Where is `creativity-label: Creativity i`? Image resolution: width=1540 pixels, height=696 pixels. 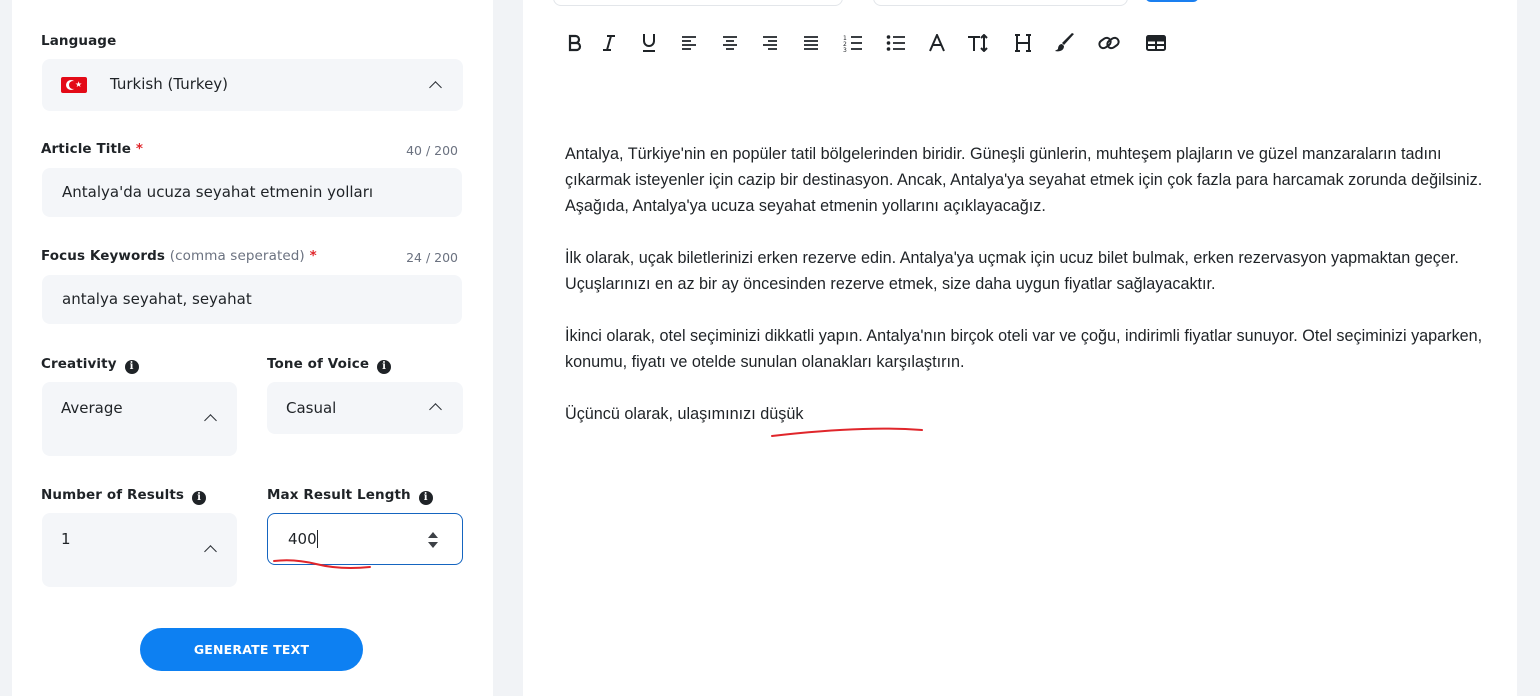
creativity-label: Creativity i is located at coordinates (90, 365).